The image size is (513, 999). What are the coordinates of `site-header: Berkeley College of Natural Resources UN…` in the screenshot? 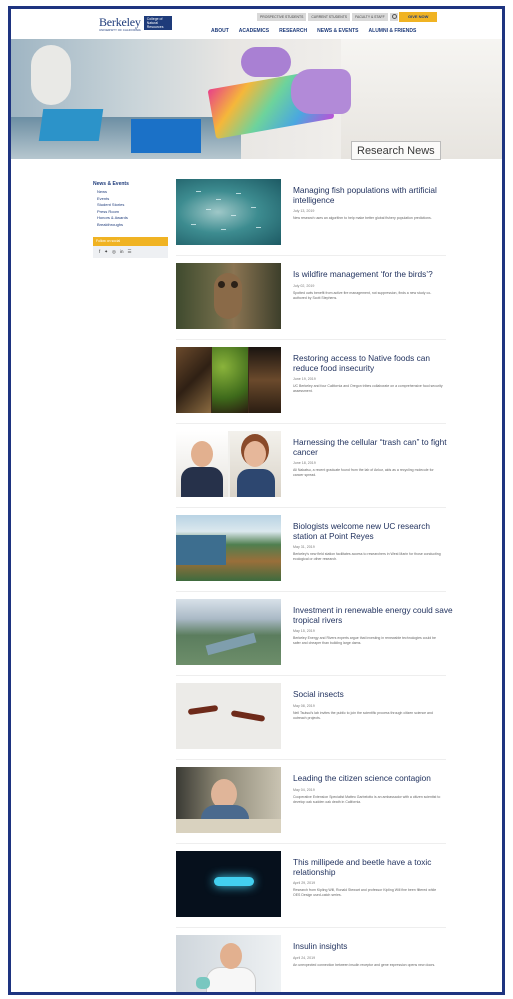 It's located at (256, 24).